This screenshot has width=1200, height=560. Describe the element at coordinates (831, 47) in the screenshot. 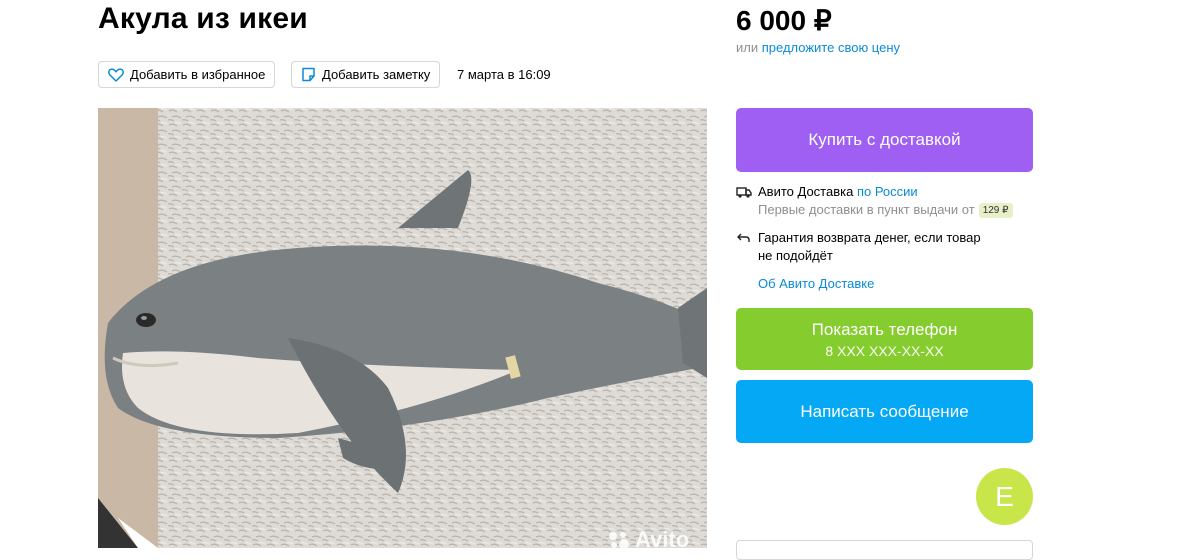

I see `offer-price-link: предложите свою цену` at that location.